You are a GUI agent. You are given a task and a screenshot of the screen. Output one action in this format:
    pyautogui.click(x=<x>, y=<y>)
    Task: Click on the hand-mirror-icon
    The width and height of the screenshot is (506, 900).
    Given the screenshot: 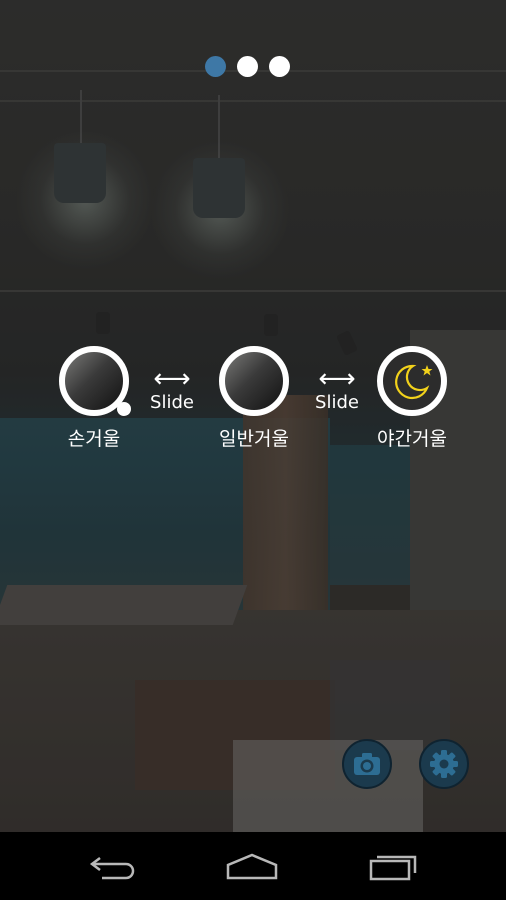 What is the action you would take?
    pyautogui.click(x=95, y=381)
    